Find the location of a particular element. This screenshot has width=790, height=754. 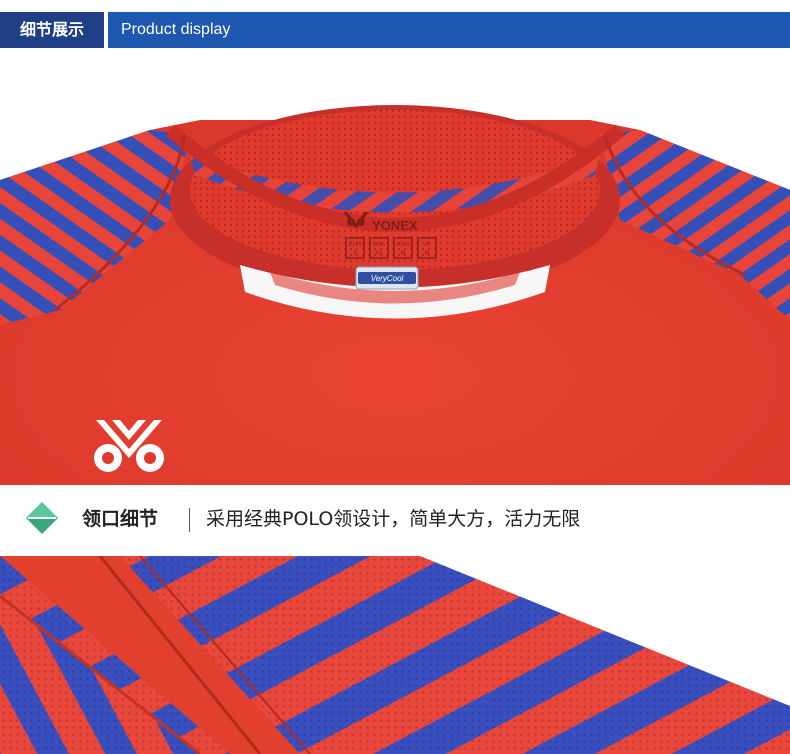

label-region-3: JP is located at coordinates (426, 245).